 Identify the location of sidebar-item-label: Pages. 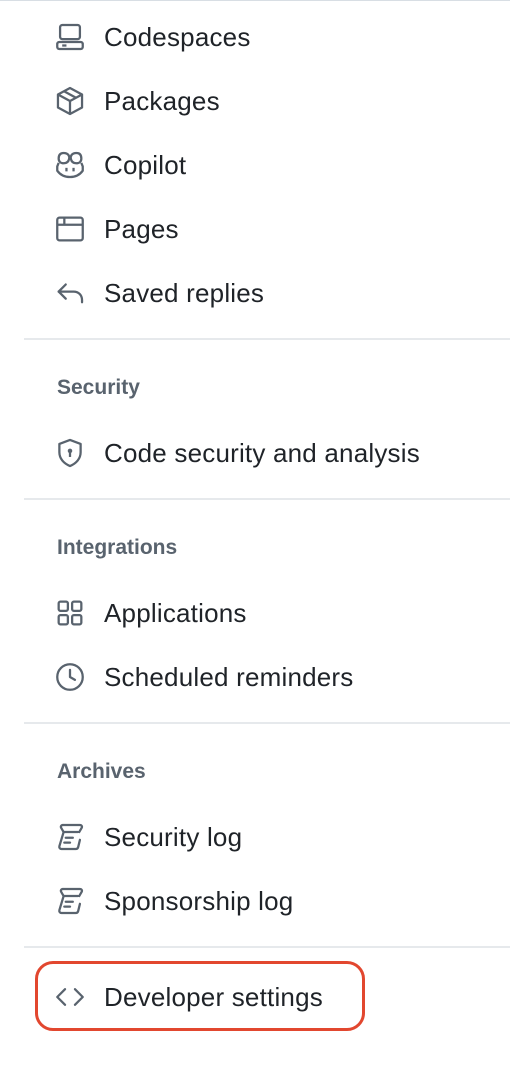
(141, 229).